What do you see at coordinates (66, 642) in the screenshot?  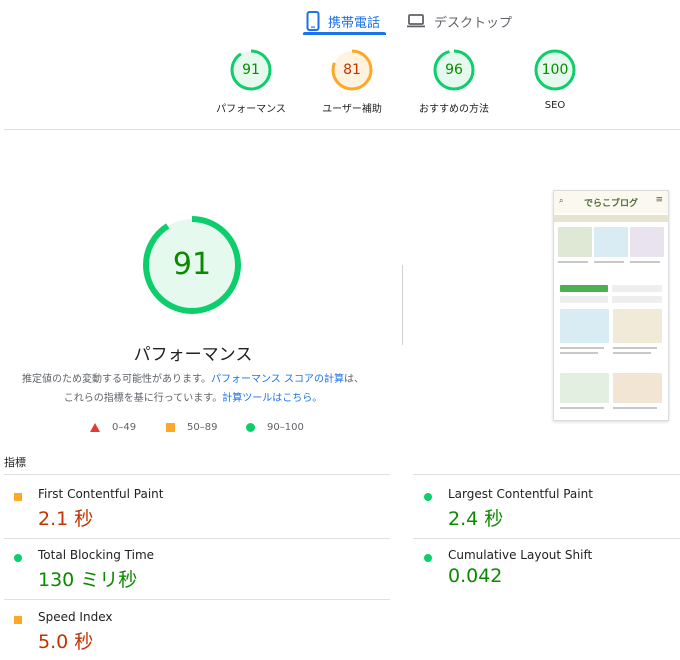 I see `metric-value: 5.0 秒` at bounding box center [66, 642].